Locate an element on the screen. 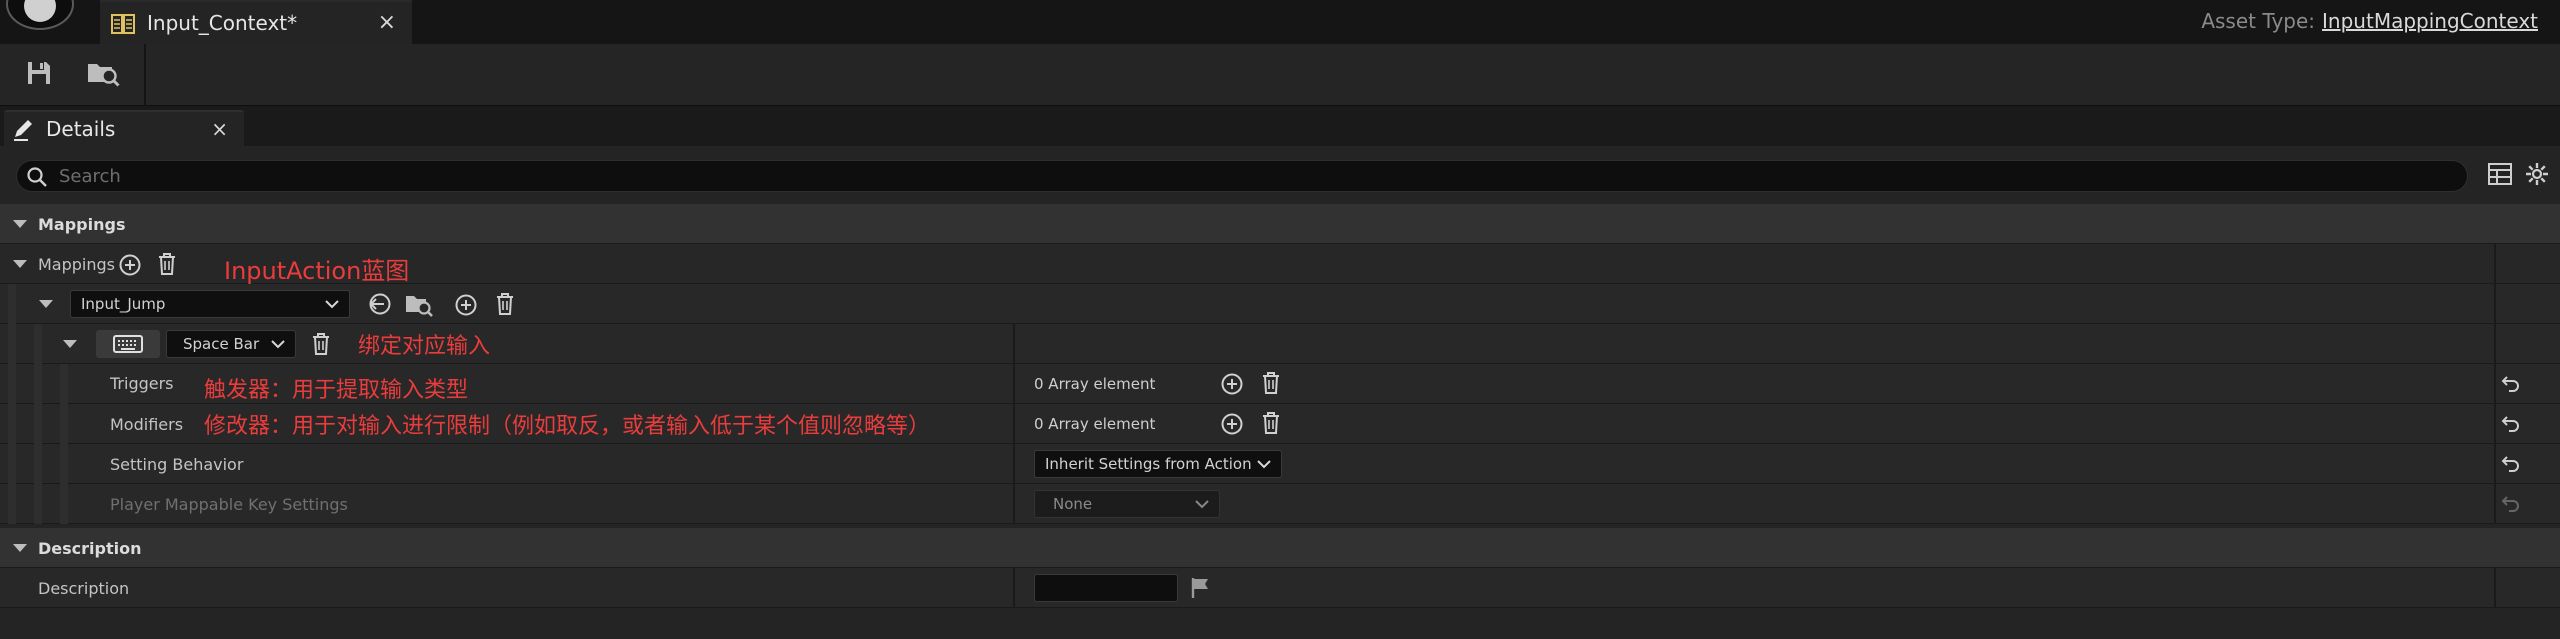  document-tab-title: Input_Context* is located at coordinates (222, 23).